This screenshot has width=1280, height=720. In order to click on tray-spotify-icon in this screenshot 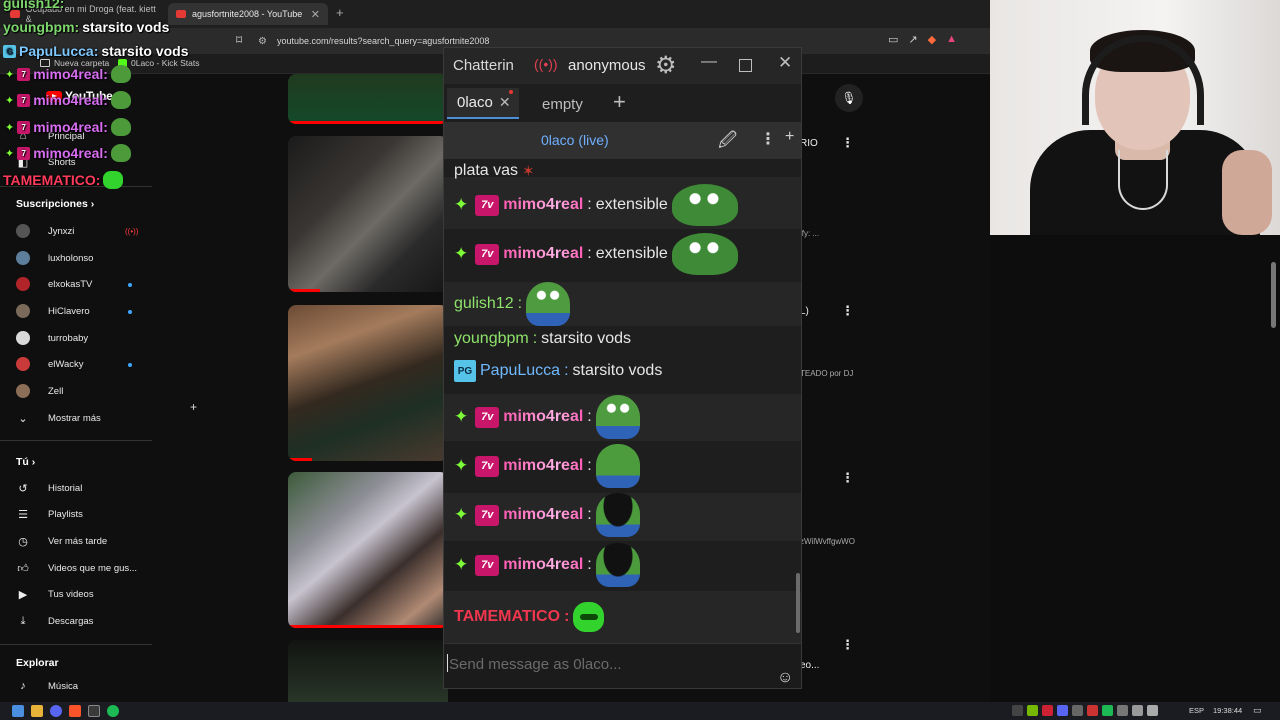, I will do `click(1107, 710)`.